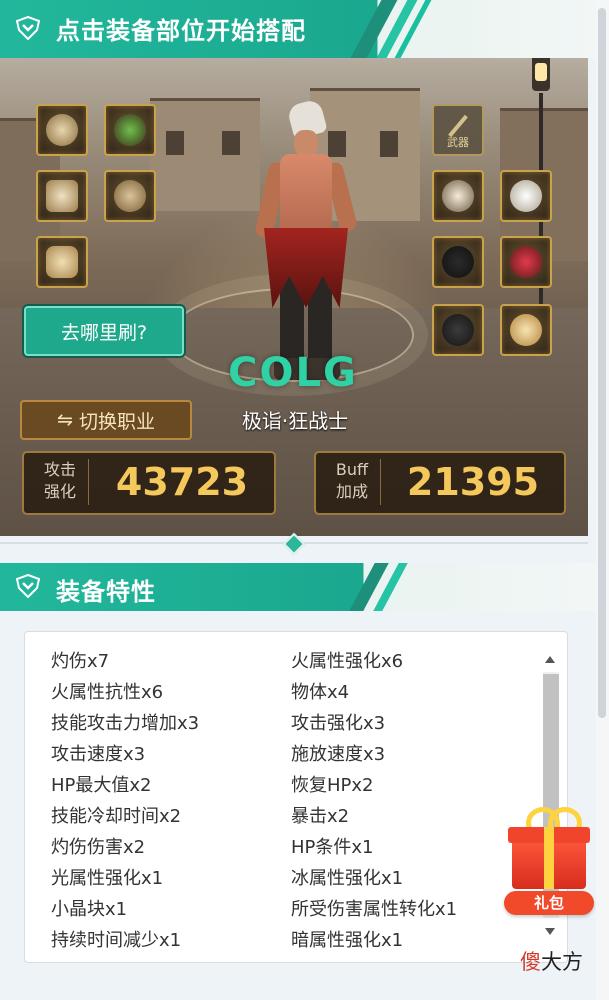 The height and width of the screenshot is (1000, 609). I want to click on trait-item: HP最大值x2, so click(101, 785).